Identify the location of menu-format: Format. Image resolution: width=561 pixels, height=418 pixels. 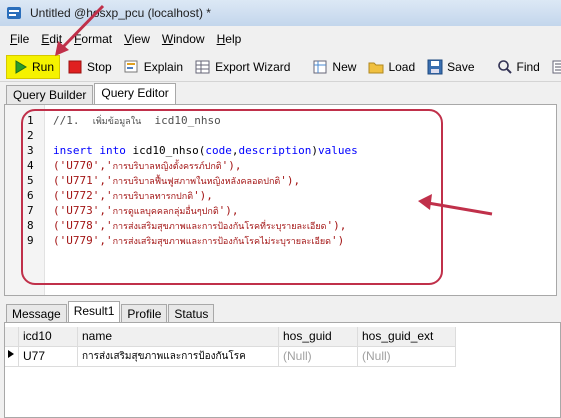
(93, 39).